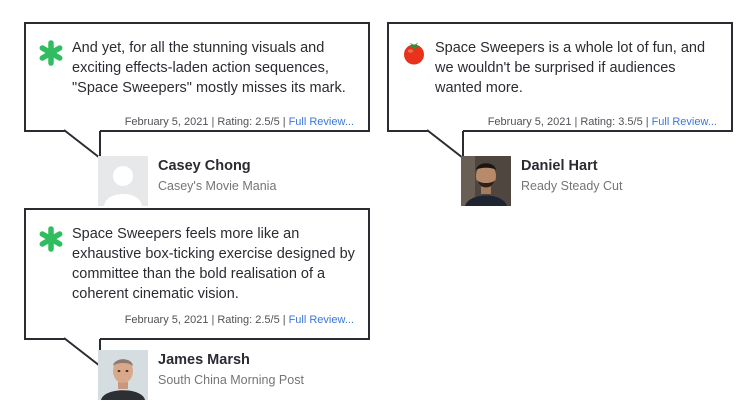 The height and width of the screenshot is (418, 742). Describe the element at coordinates (204, 166) in the screenshot. I see `critic-name: Casey Chong` at that location.